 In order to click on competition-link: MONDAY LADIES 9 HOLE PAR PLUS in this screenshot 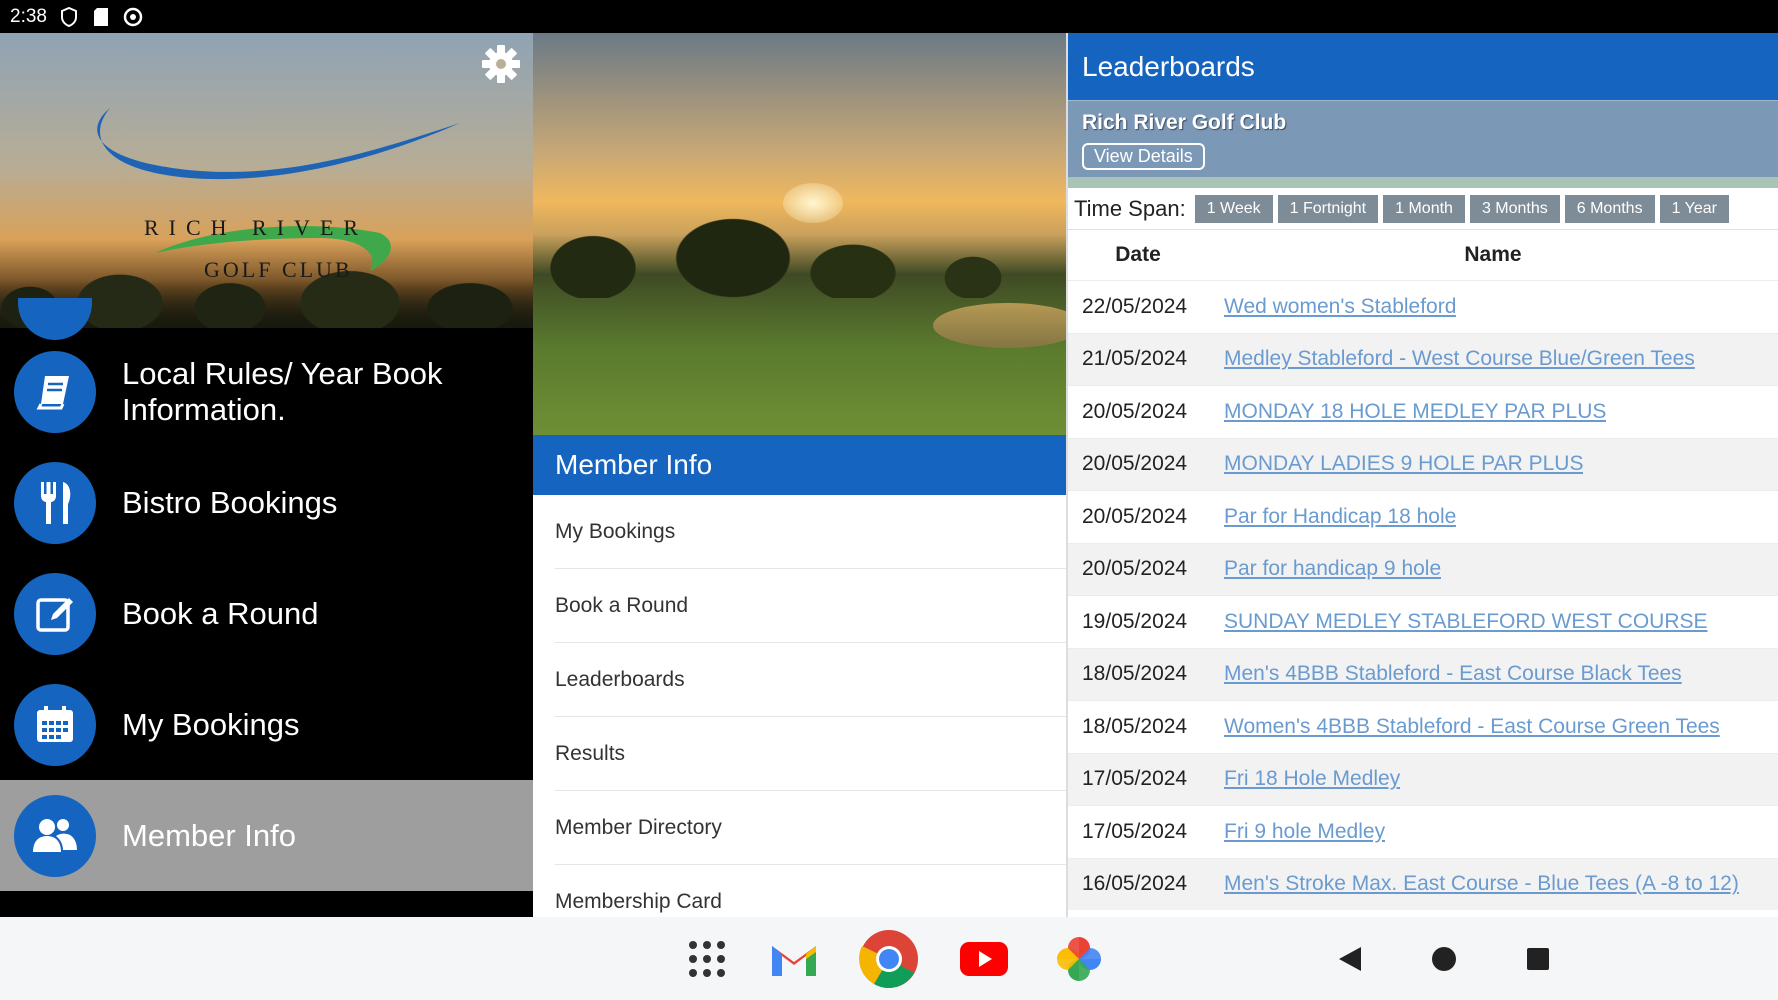, I will do `click(1403, 464)`.